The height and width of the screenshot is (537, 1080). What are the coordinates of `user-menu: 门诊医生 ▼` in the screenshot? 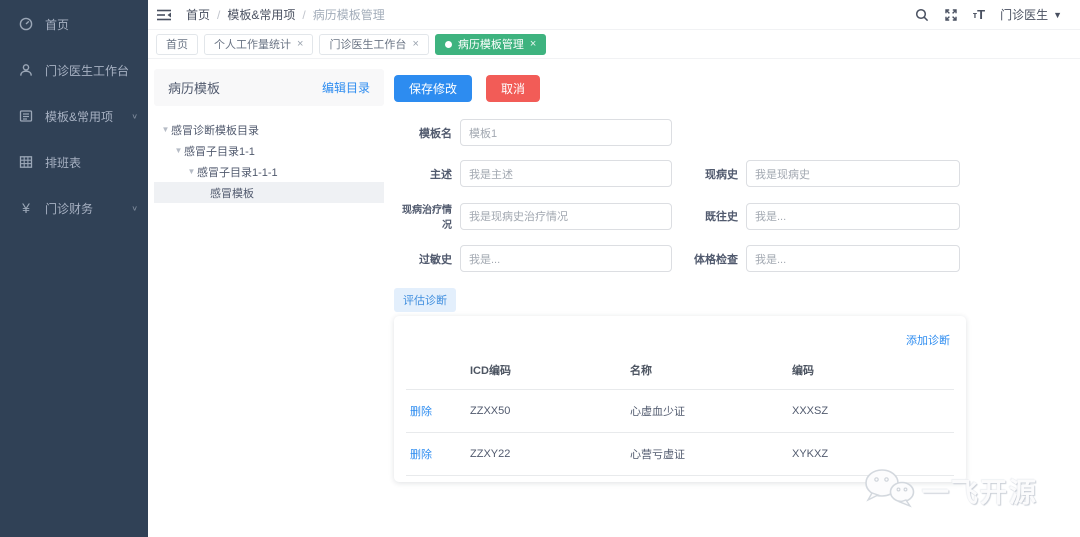 It's located at (1031, 14).